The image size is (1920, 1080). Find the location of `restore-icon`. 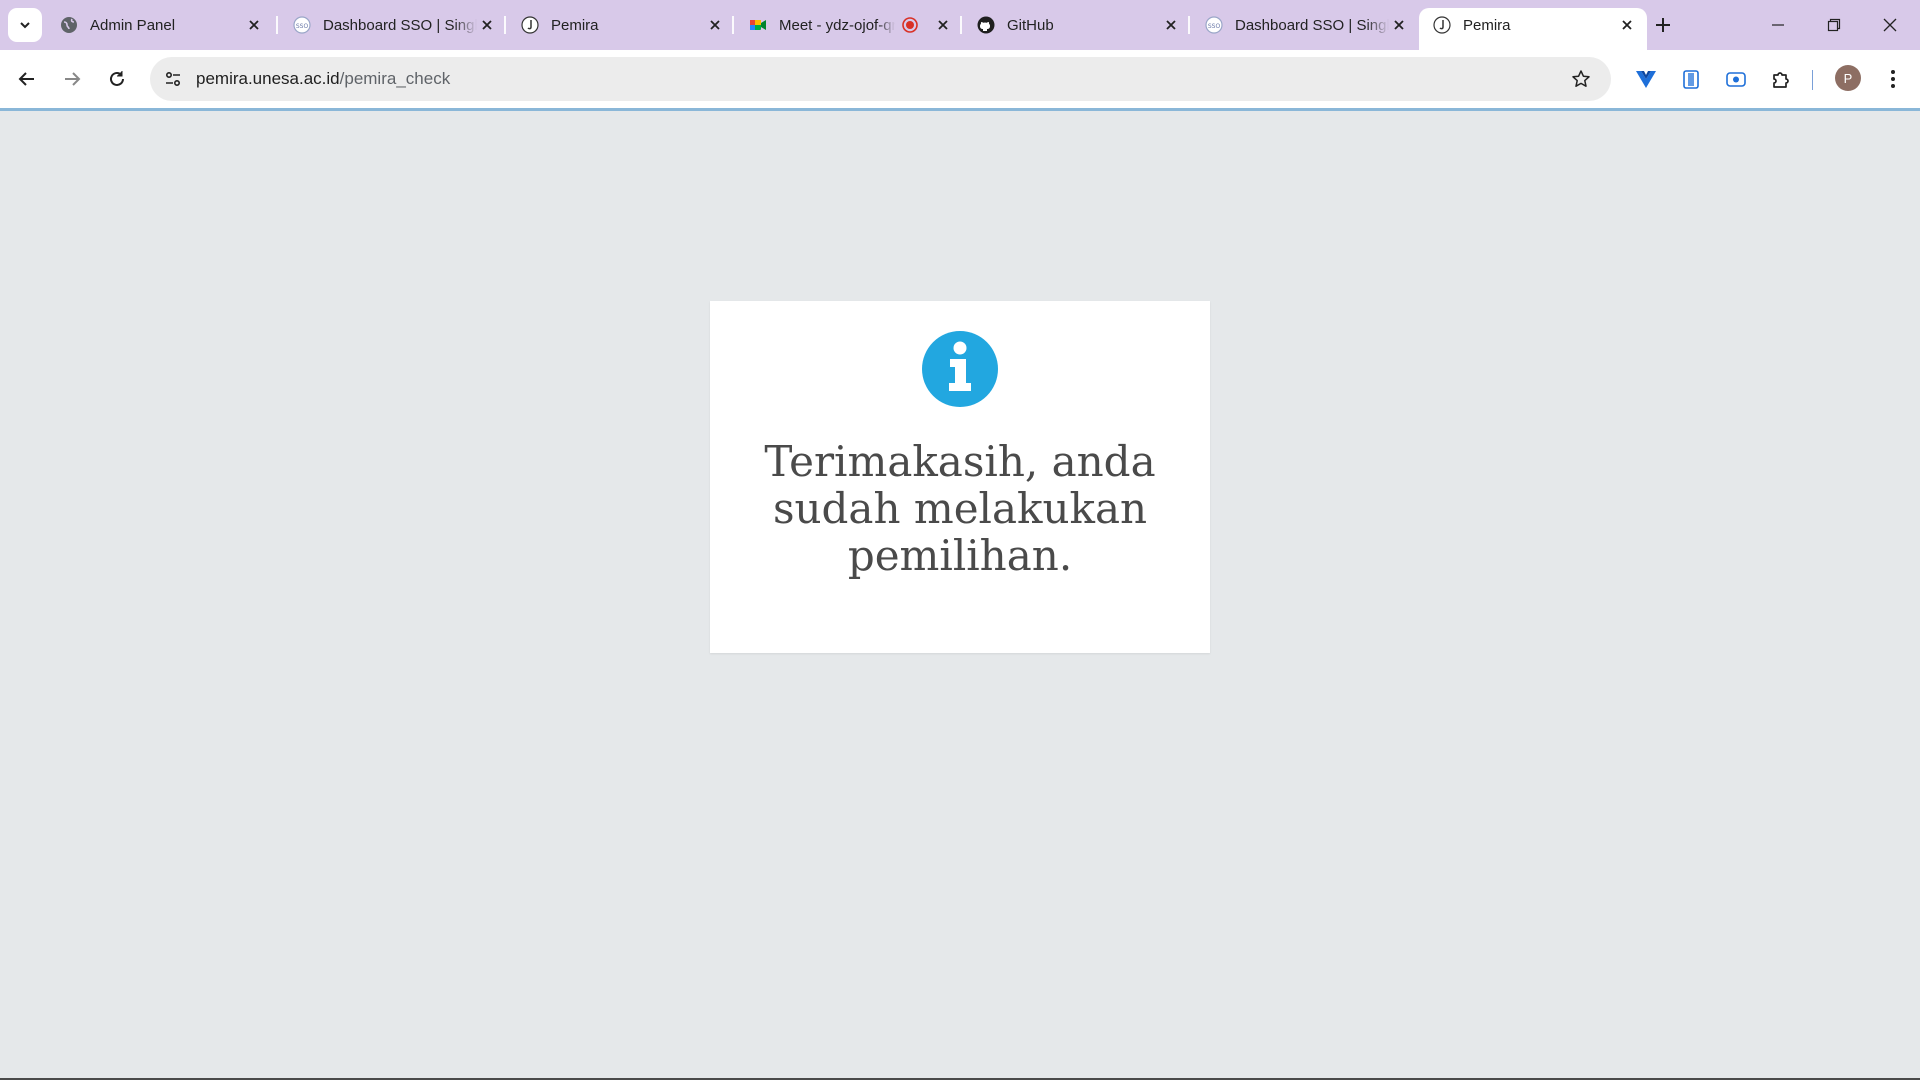

restore-icon is located at coordinates (1834, 25).